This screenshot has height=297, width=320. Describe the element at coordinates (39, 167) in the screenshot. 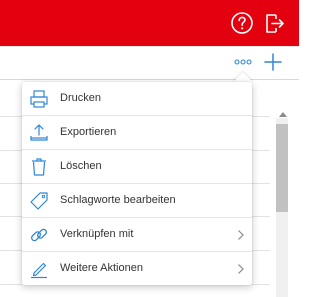

I see `trash-icon` at that location.